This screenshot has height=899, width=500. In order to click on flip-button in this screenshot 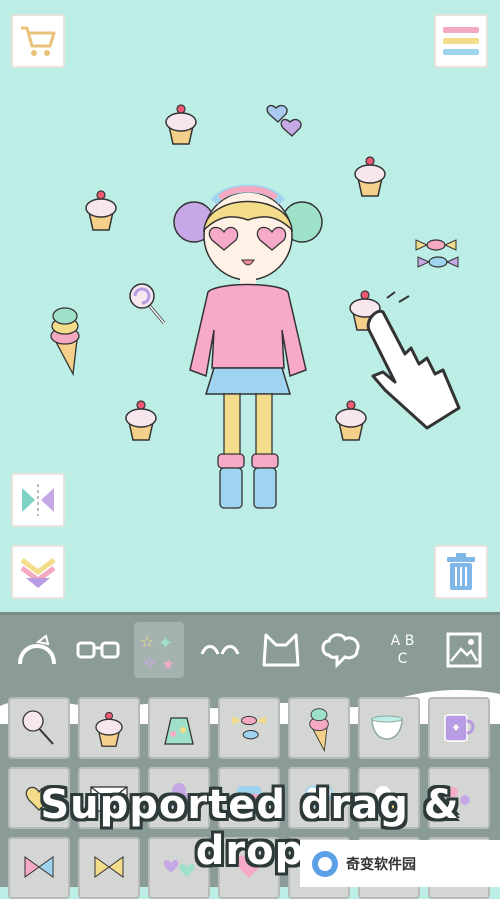, I will do `click(38, 500)`.